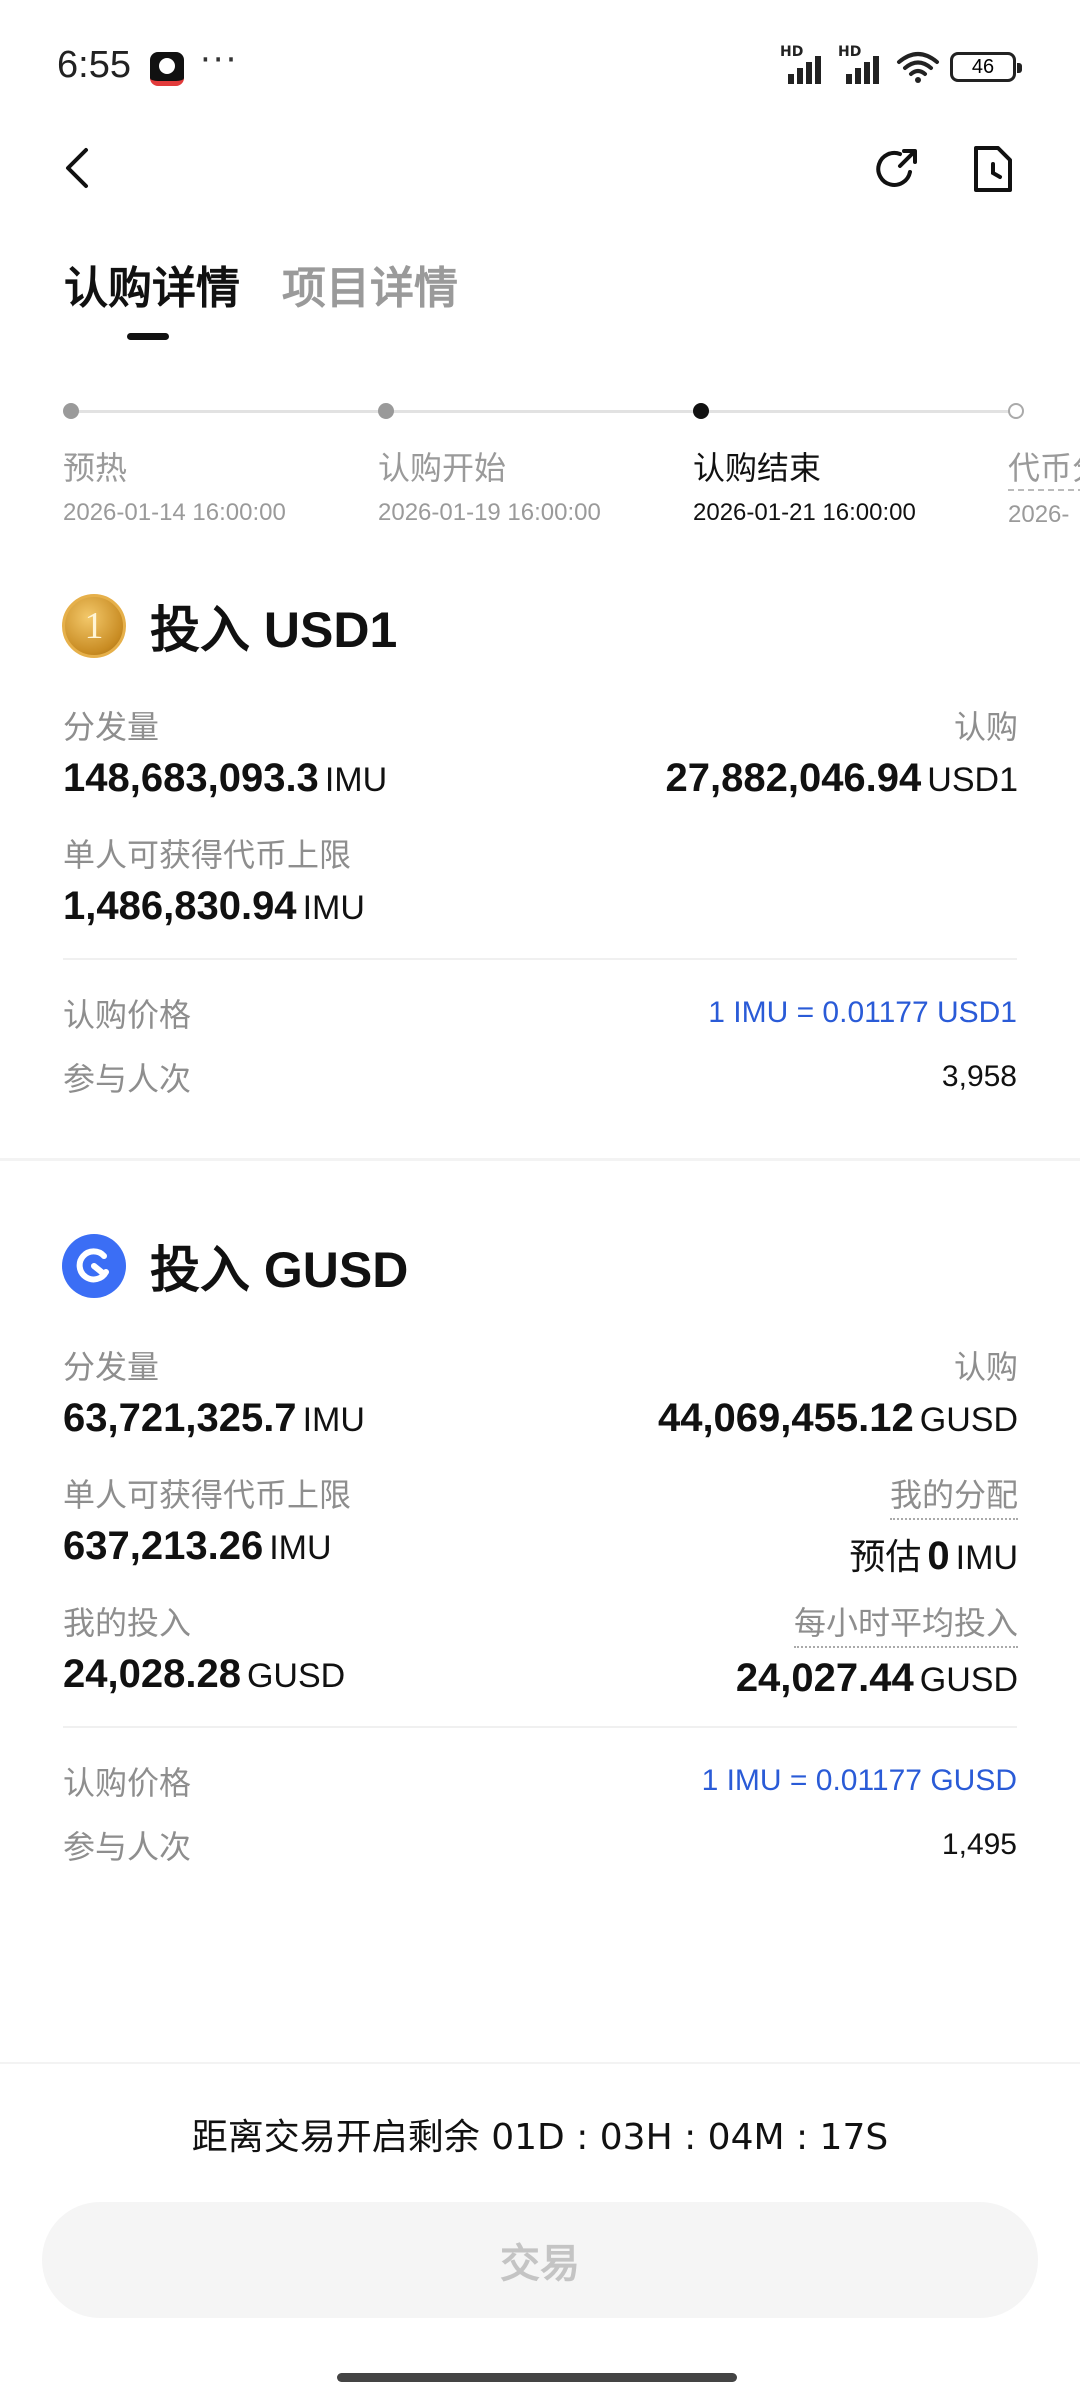 The height and width of the screenshot is (2400, 1080). What do you see at coordinates (94, 1266) in the screenshot?
I see `gusd-coin-icon` at bounding box center [94, 1266].